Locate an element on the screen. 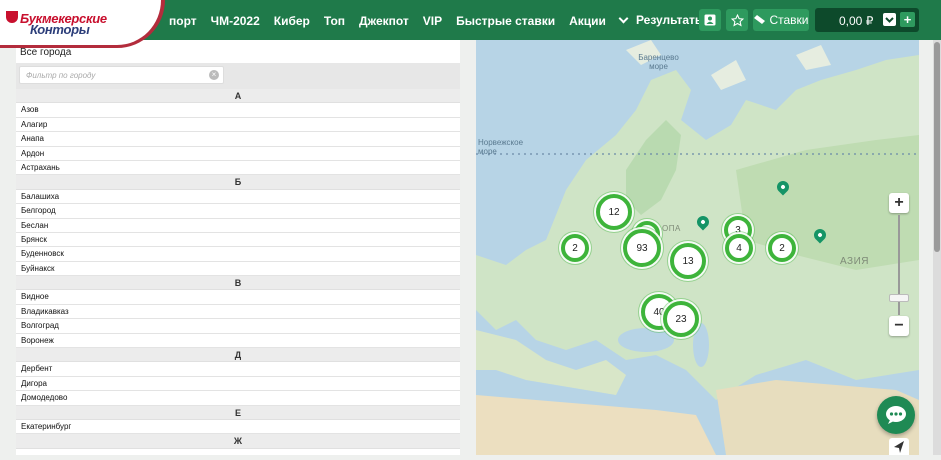  nav-sport: порт is located at coordinates (183, 20).